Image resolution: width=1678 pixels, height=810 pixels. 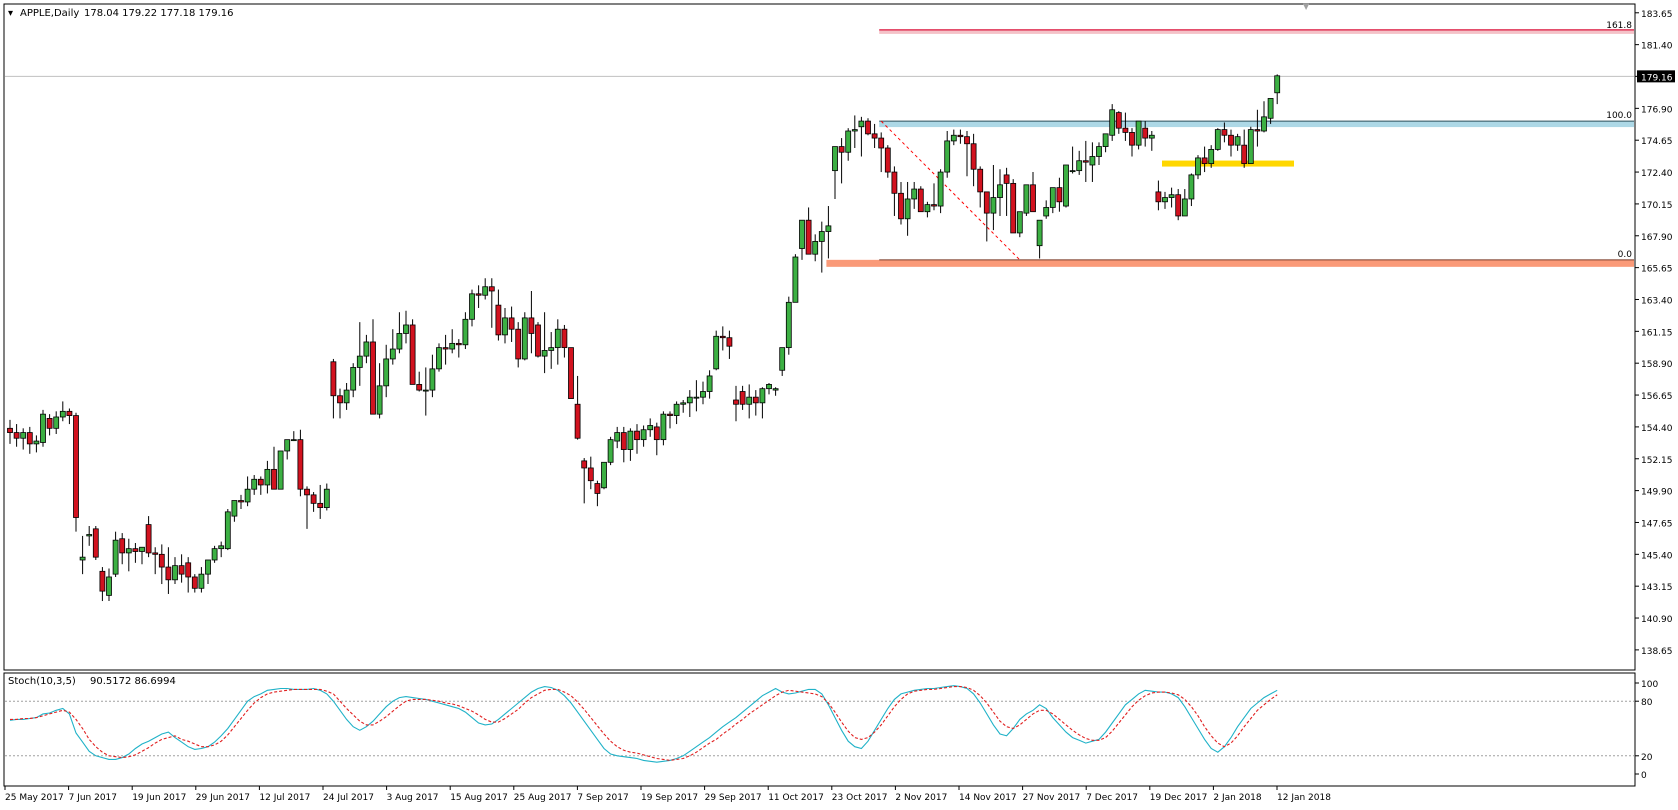 I want to click on price-tick-label: 154.40, so click(x=1657, y=429).